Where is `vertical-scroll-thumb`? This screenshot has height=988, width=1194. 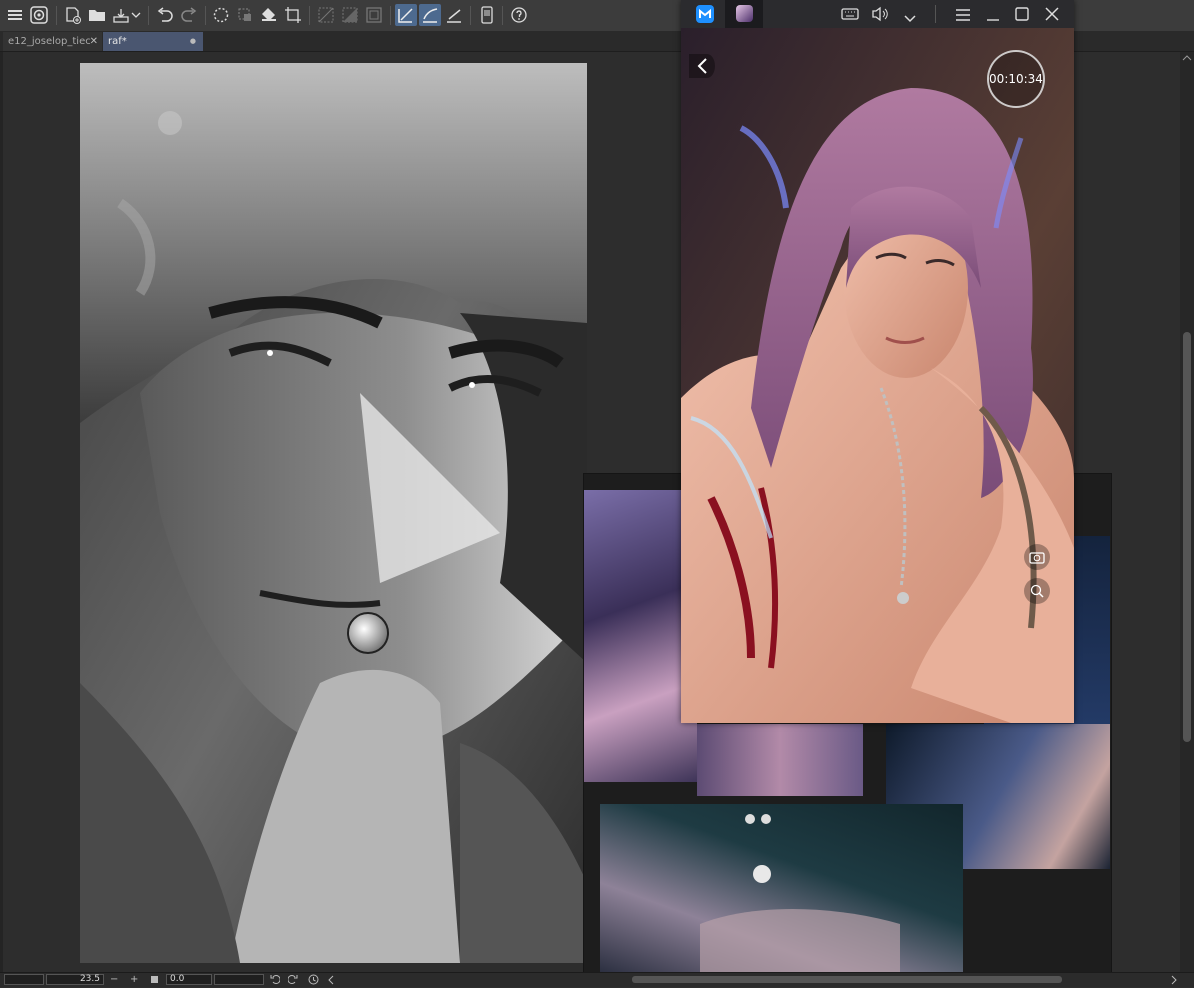 vertical-scroll-thumb is located at coordinates (1187, 537).